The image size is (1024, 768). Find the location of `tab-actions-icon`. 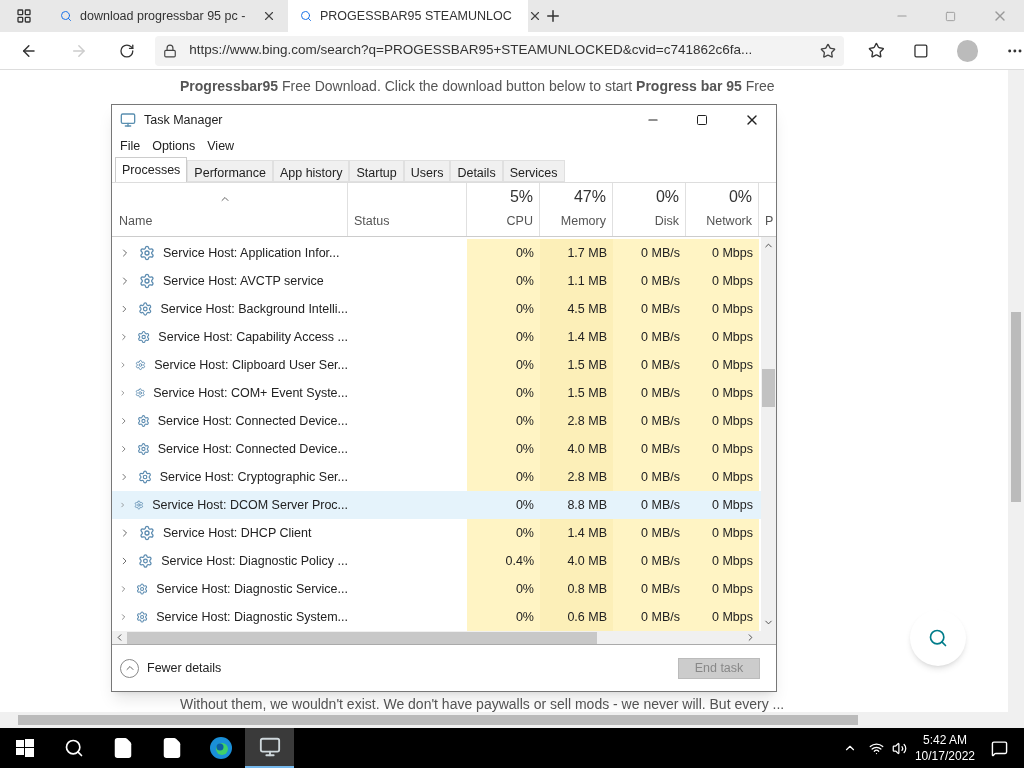

tab-actions-icon is located at coordinates (24, 16).